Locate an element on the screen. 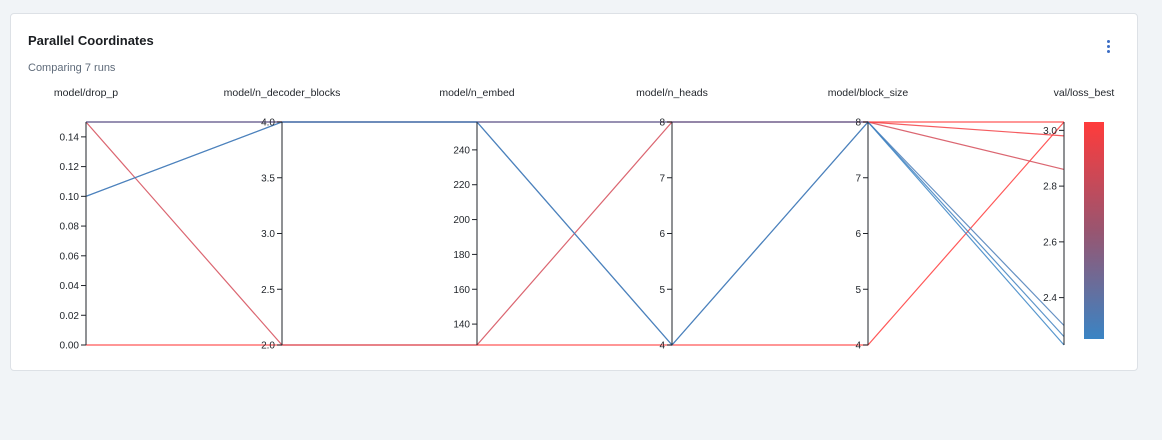 The width and height of the screenshot is (1162, 440). colorbar is located at coordinates (1094, 230).